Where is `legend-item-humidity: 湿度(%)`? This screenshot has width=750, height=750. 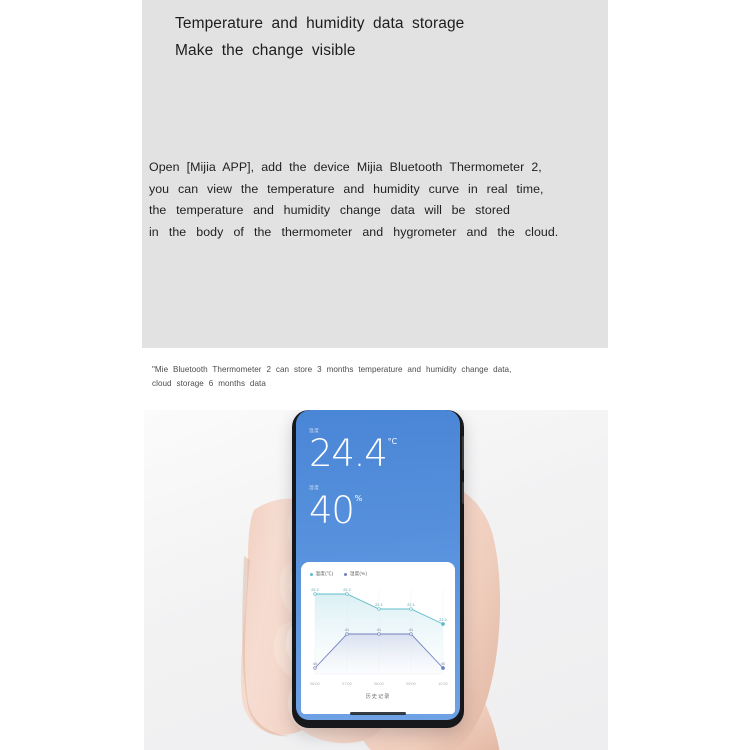 legend-item-humidity: 湿度(%) is located at coordinates (355, 574).